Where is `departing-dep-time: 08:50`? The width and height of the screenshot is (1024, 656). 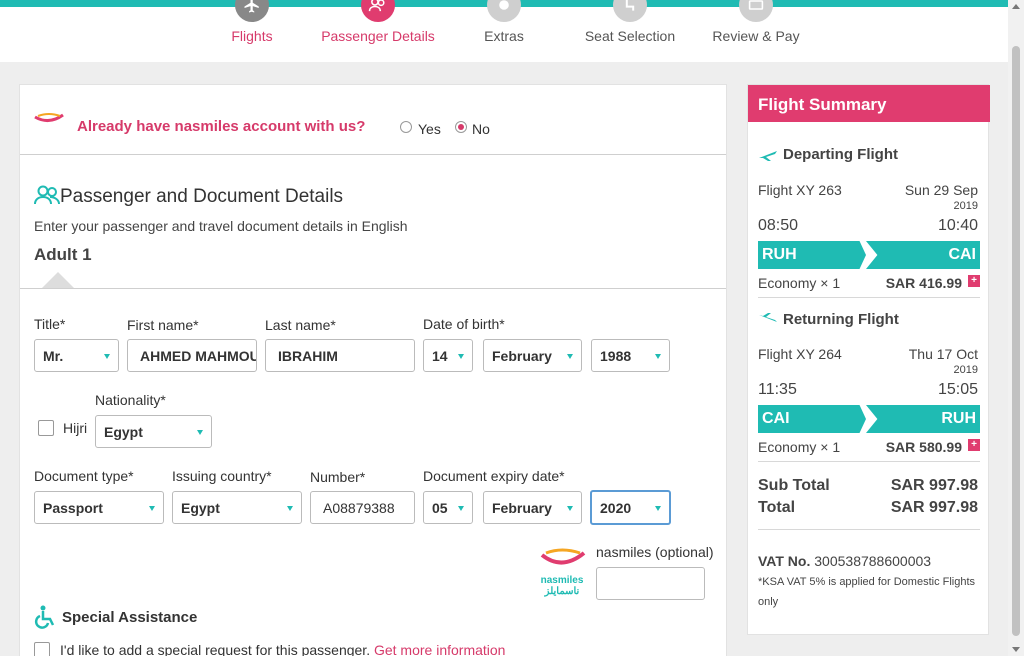 departing-dep-time: 08:50 is located at coordinates (778, 225).